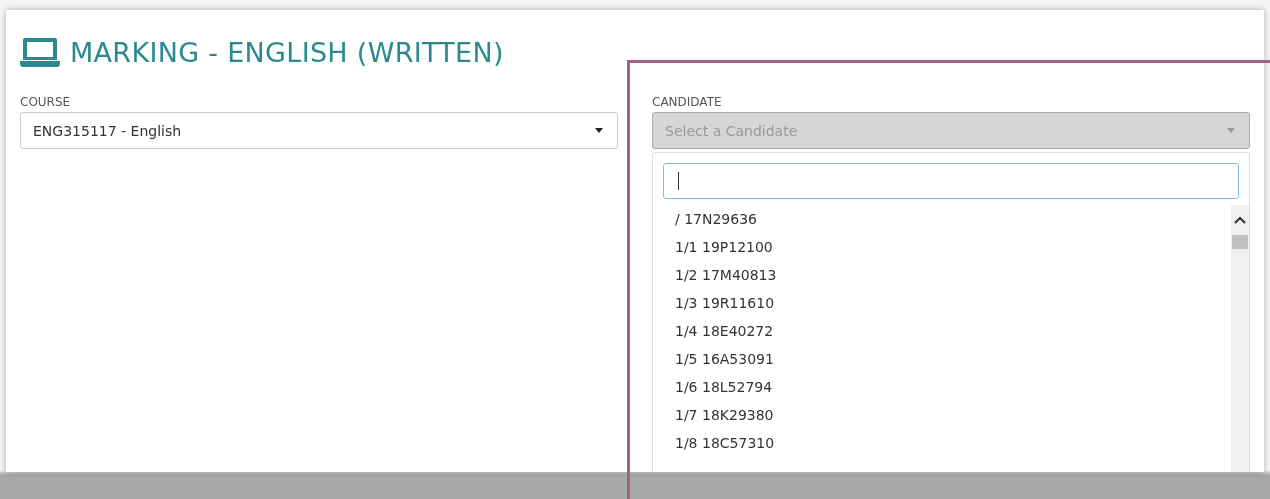 This screenshot has height=499, width=1270. Describe the element at coordinates (319, 130) in the screenshot. I see `course-select: ENG315117 - English` at that location.